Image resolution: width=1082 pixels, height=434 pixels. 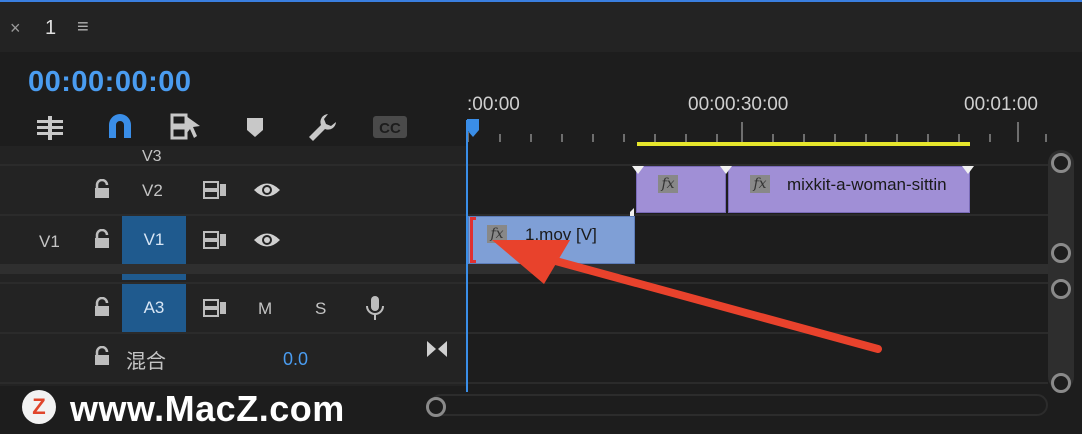 What do you see at coordinates (39, 407) in the screenshot?
I see `watermark-logo: Z` at bounding box center [39, 407].